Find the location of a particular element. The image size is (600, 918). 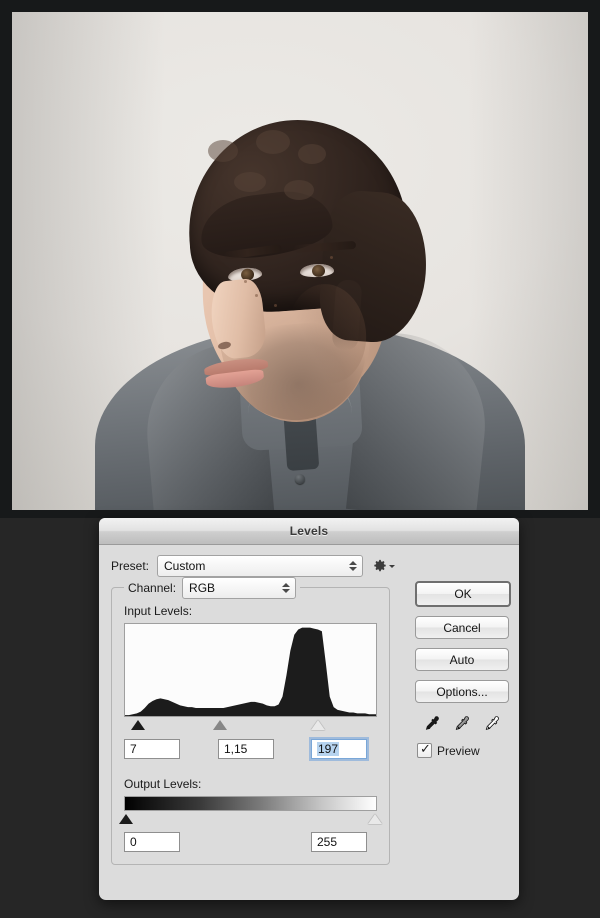

dialog-button-column: OK Cancel Auto Options... ✓ Preview is located at coordinates (463, 669).